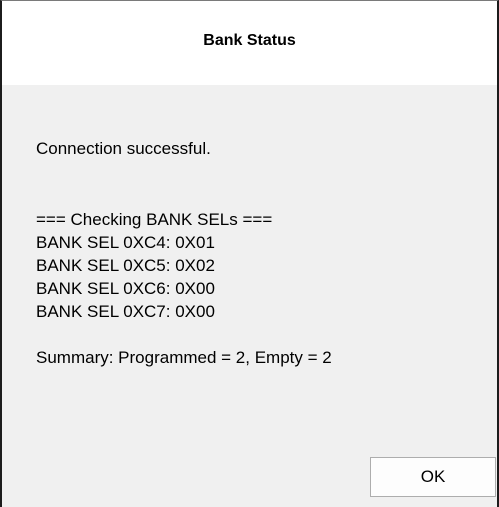 Image resolution: width=499 pixels, height=507 pixels. Describe the element at coordinates (125, 288) in the screenshot. I see `bank-sel-line: BANK SEL 0XC6: 0X00` at that location.